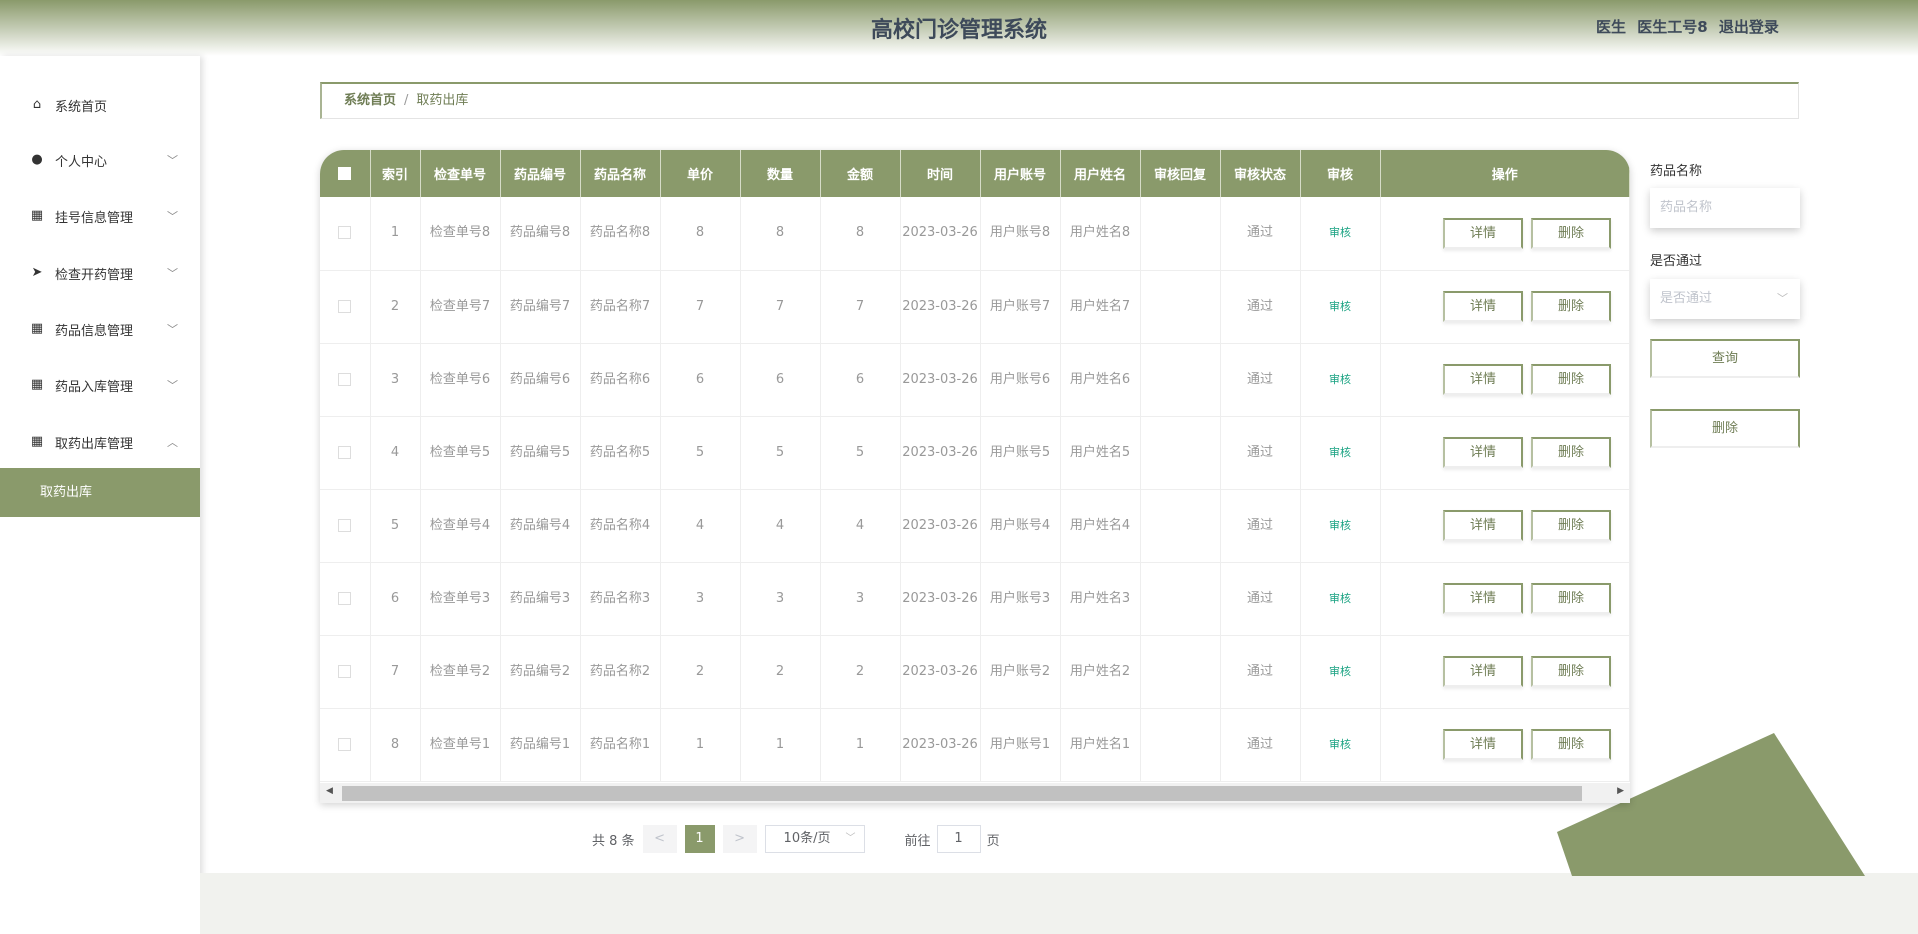 This screenshot has width=1918, height=934. What do you see at coordinates (1100, 307) in the screenshot?
I see `table-cell: 用户姓名7` at bounding box center [1100, 307].